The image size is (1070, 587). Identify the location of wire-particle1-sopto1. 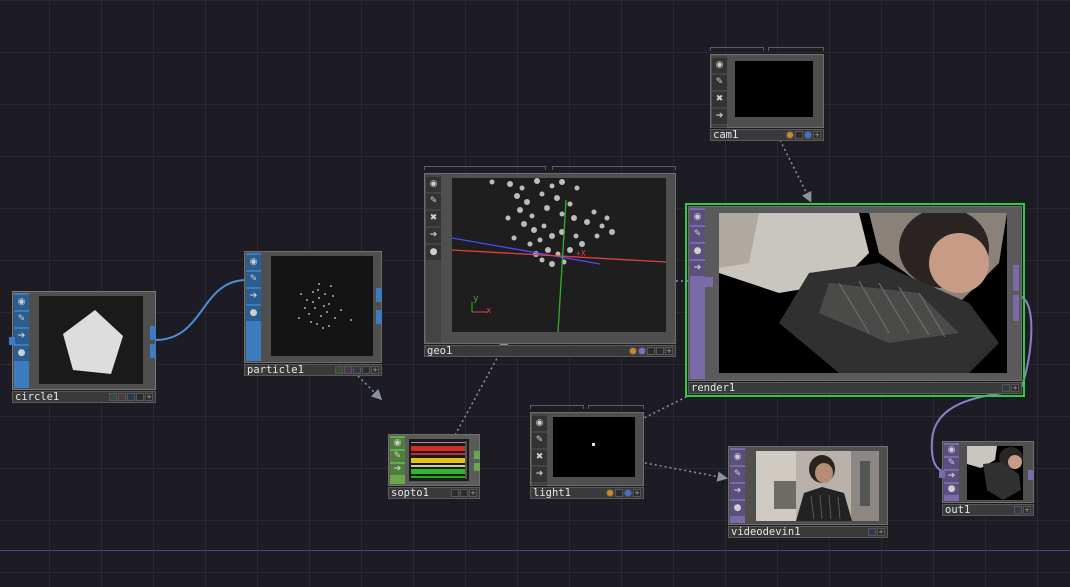
(370, 388).